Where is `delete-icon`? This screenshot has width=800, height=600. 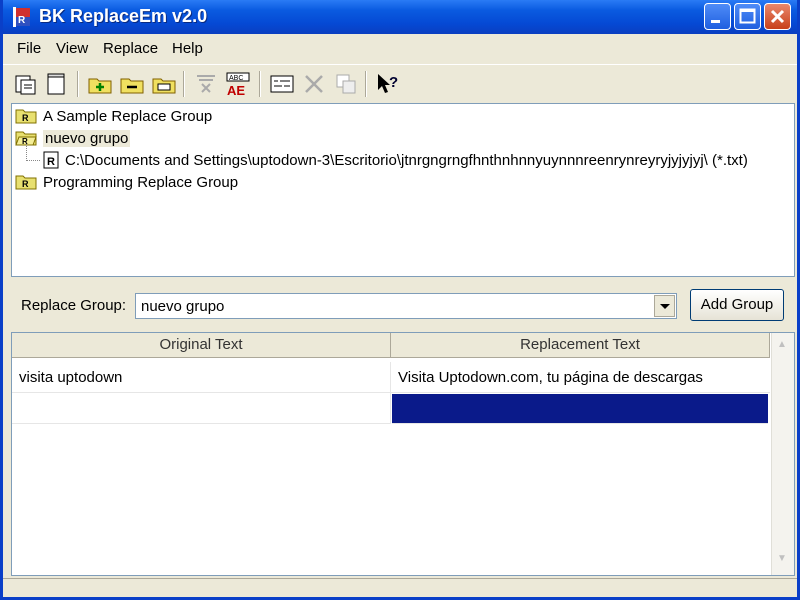
delete-icon is located at coordinates (314, 84).